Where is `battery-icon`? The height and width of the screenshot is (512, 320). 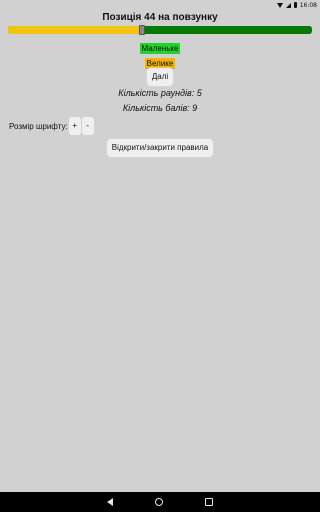 battery-icon is located at coordinates (295, 5).